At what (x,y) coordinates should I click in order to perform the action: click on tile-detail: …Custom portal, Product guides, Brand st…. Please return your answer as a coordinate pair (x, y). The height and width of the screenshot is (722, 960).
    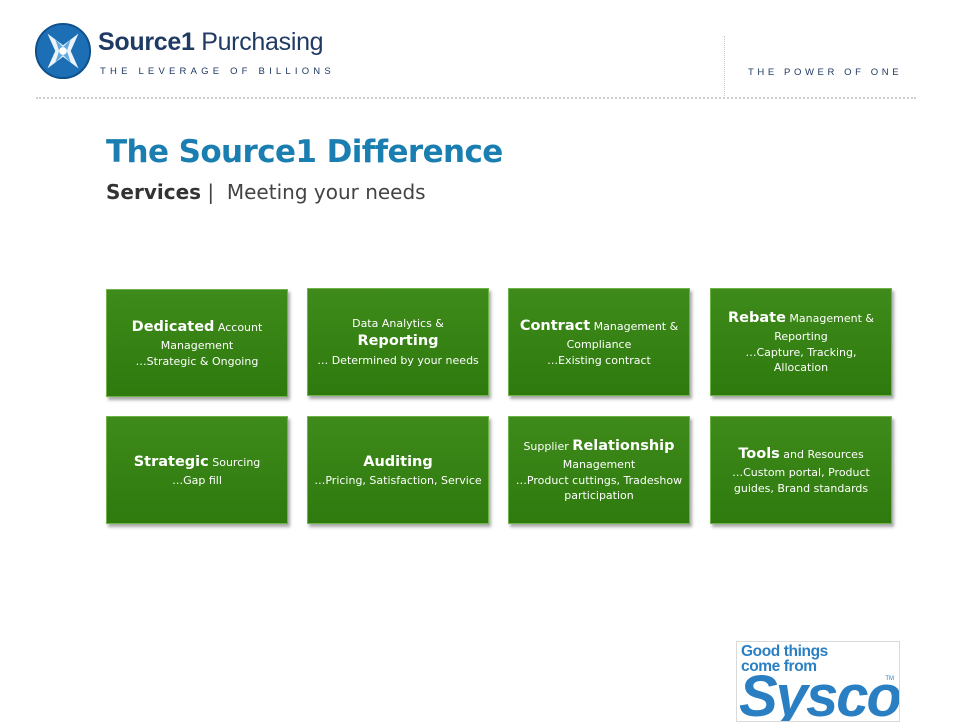
    Looking at the image, I should click on (801, 480).